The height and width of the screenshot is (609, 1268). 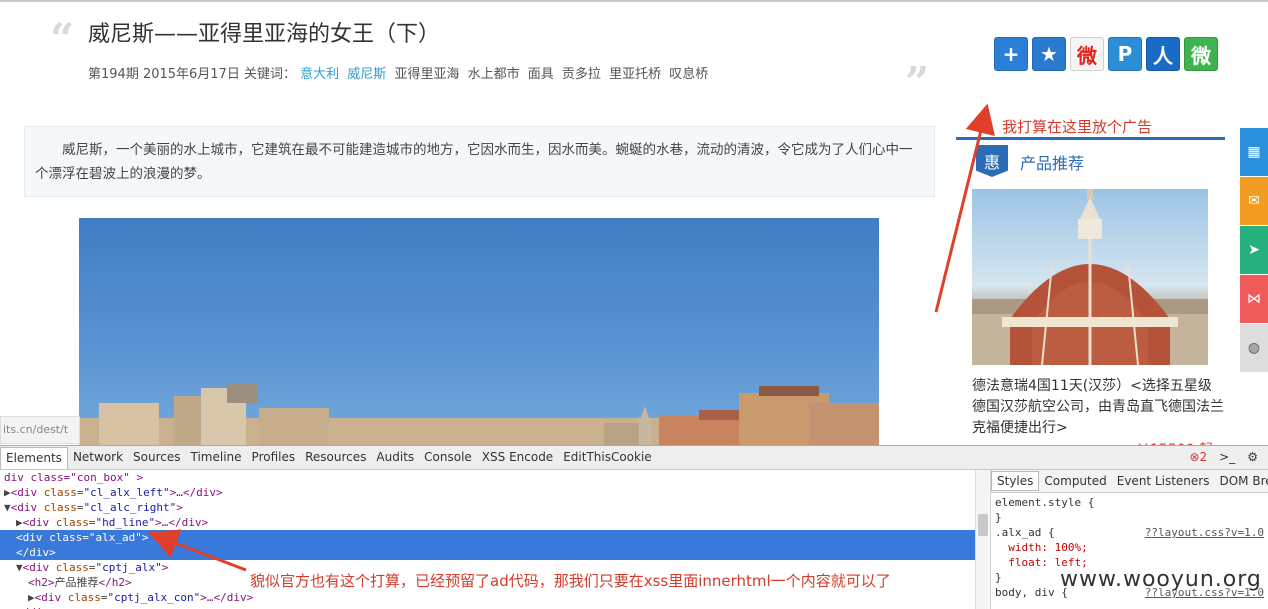 I want to click on styles-tab-bar: StylesComputedEvent ListenersDOM Breakpo, so click(x=1129, y=481).